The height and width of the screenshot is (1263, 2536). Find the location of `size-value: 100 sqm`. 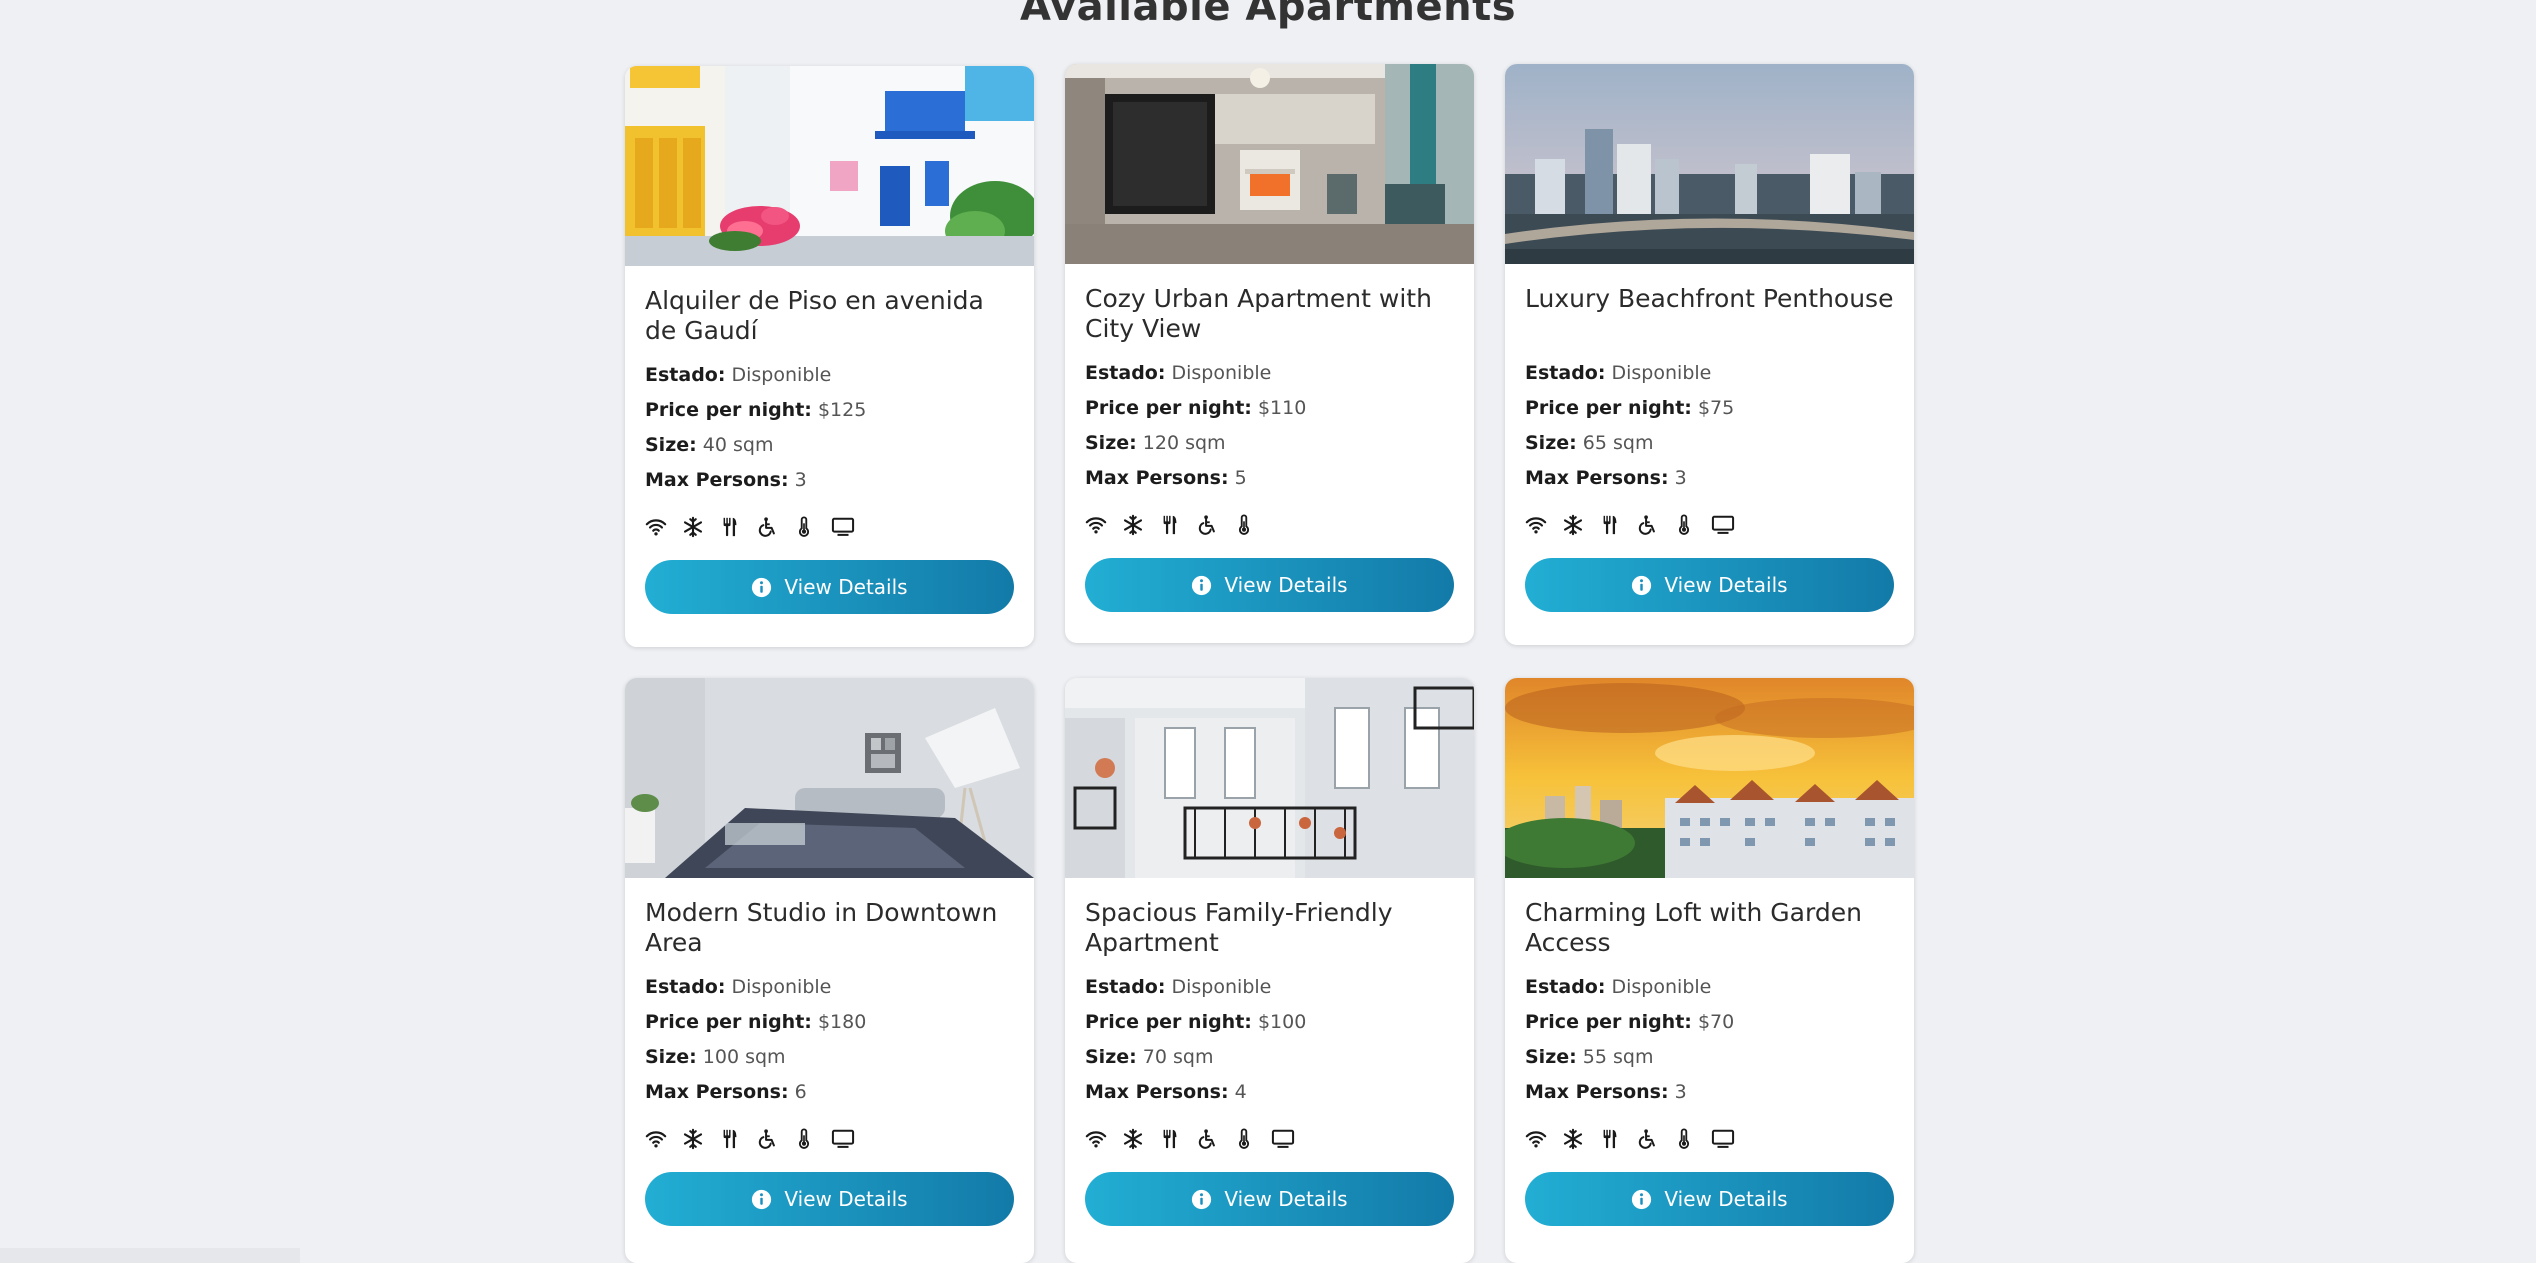

size-value: 100 sqm is located at coordinates (744, 1057).